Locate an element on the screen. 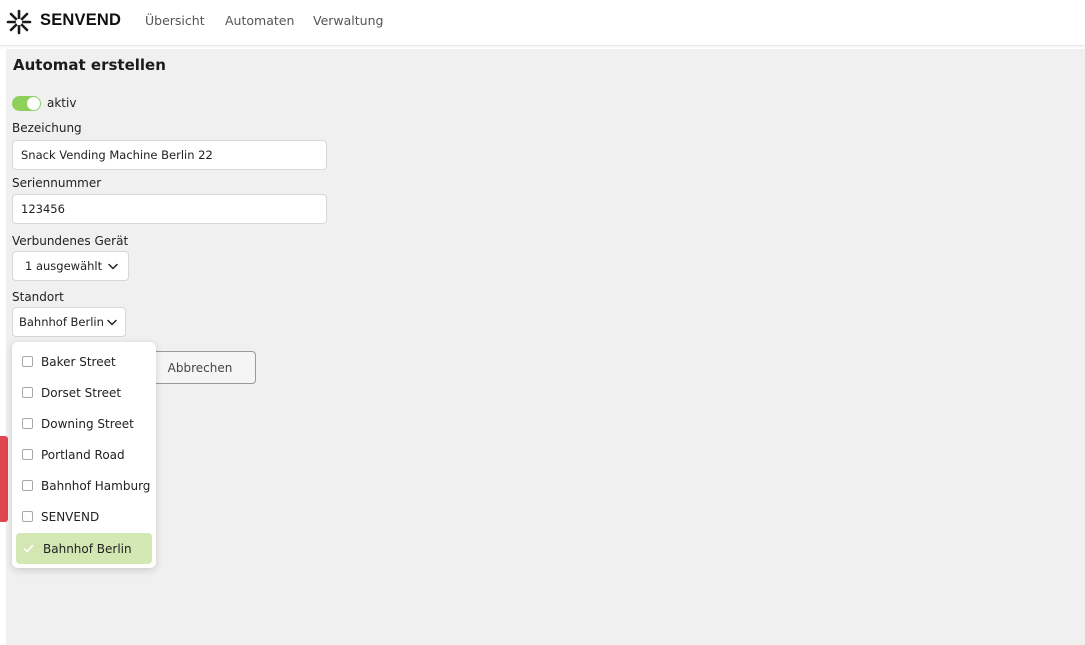 Image resolution: width=1085 pixels, height=645 pixels. location-option: Dorset Street is located at coordinates (84, 392).